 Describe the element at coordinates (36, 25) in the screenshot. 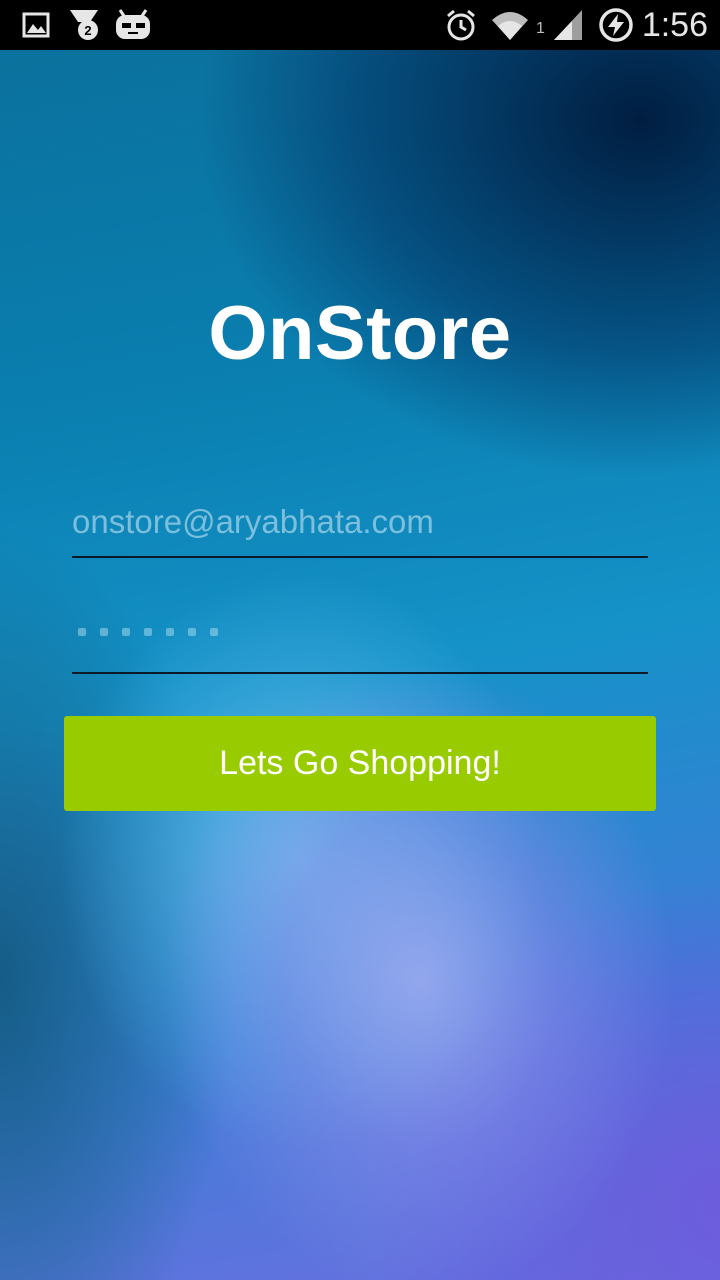

I see `image-icon` at that location.